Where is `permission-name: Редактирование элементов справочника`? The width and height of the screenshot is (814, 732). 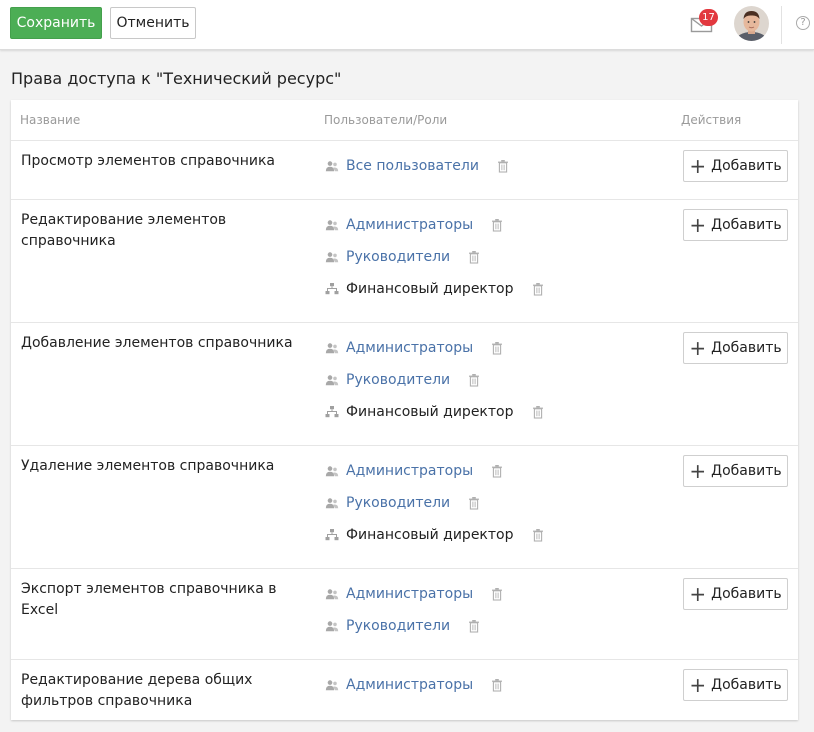
permission-name: Редактирование элементов справочника is located at coordinates (124, 230).